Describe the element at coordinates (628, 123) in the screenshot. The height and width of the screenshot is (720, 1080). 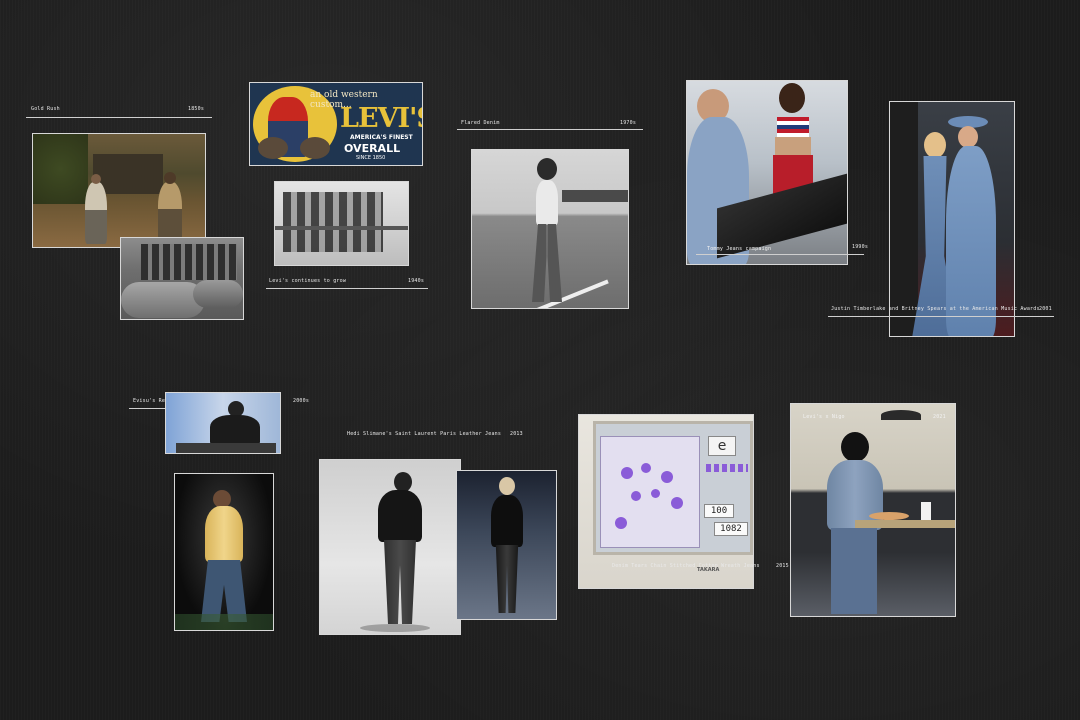
I see `caption-flared-denim-year: 1970s` at that location.